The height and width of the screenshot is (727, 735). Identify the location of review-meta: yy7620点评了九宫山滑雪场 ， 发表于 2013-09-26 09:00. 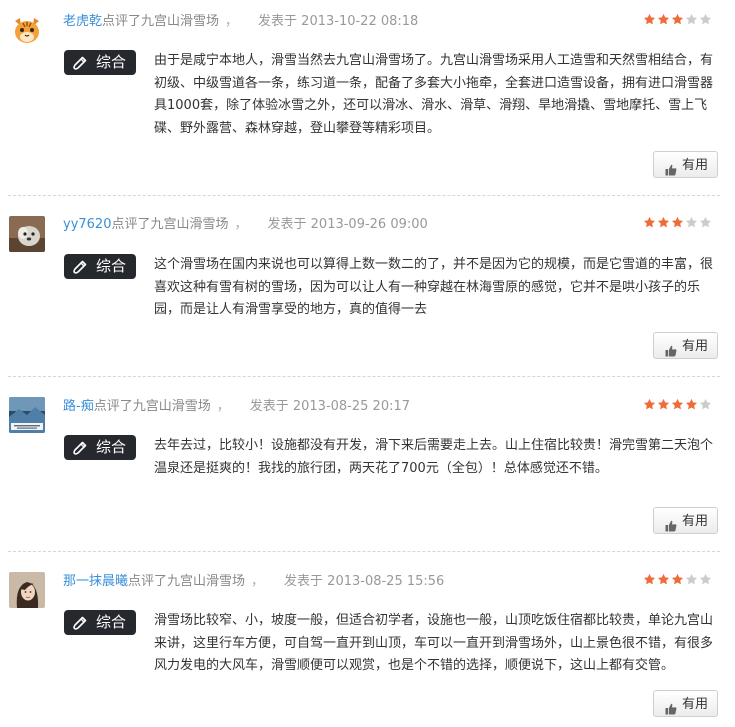
(245, 225).